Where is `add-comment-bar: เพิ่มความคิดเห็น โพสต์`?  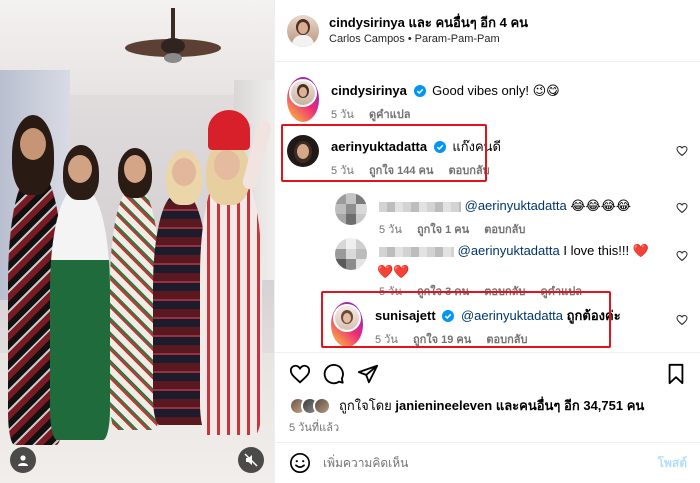
add-comment-bar: เพิ่มความคิดเห็น โพสต์ is located at coordinates (487, 462).